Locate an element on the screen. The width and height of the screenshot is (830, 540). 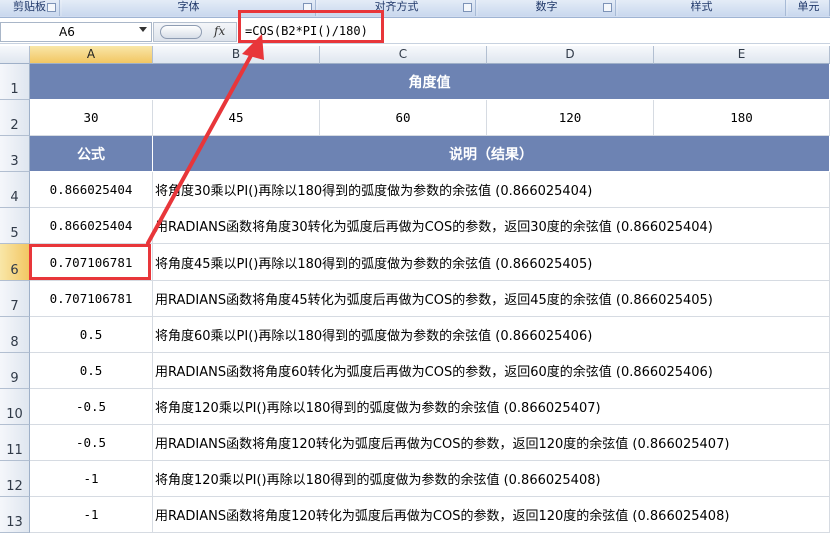
annotation-arrow is located at coordinates (205, 139).